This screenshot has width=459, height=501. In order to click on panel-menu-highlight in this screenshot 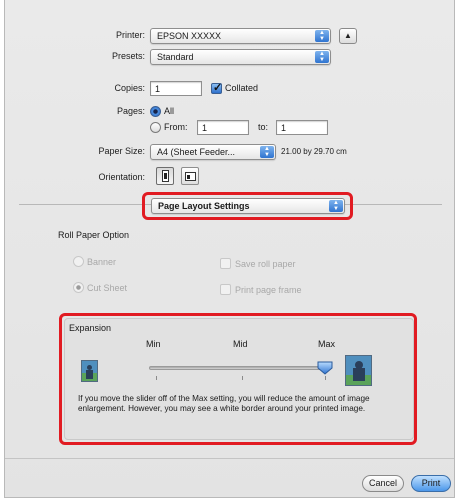, I will do `click(247, 206)`.